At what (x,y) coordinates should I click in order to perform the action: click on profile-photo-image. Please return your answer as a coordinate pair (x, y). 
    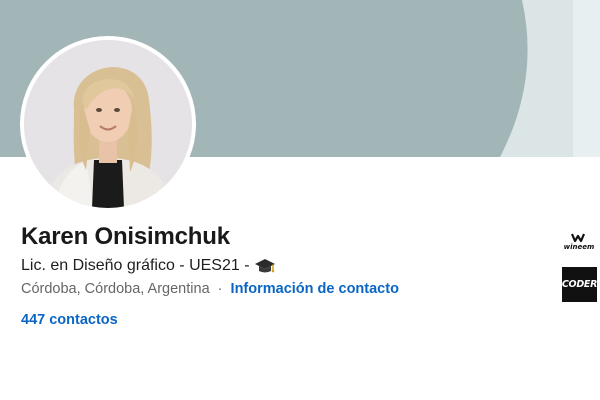
    Looking at the image, I should click on (108, 124).